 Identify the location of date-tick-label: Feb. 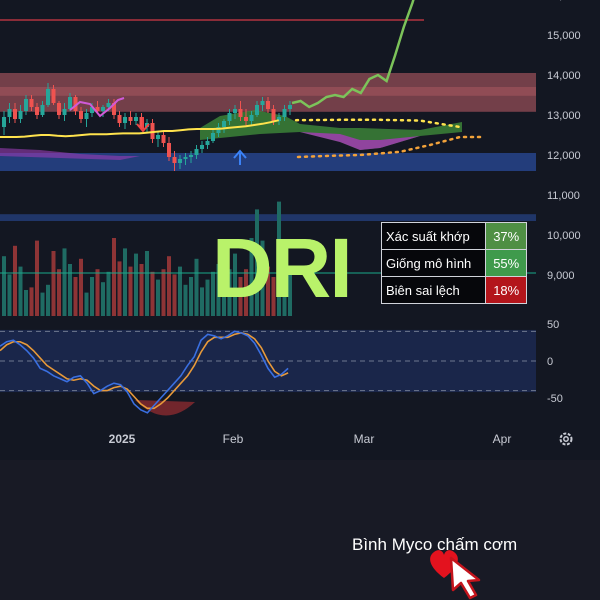
(233, 439).